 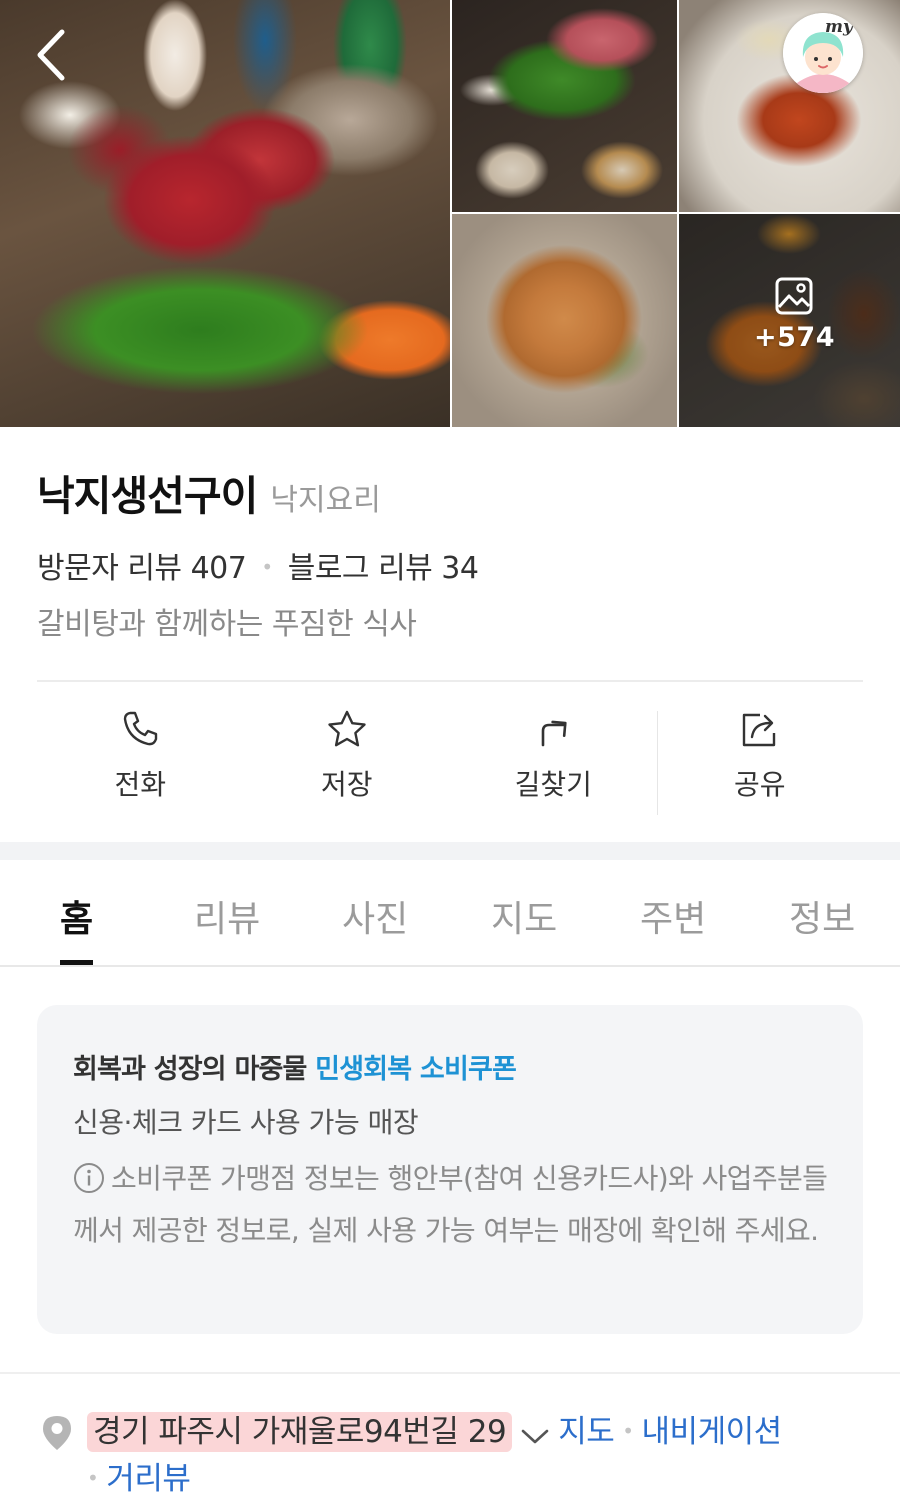 I want to click on place-title-row: 낙지생선구이 낙지요리, so click(x=209, y=492).